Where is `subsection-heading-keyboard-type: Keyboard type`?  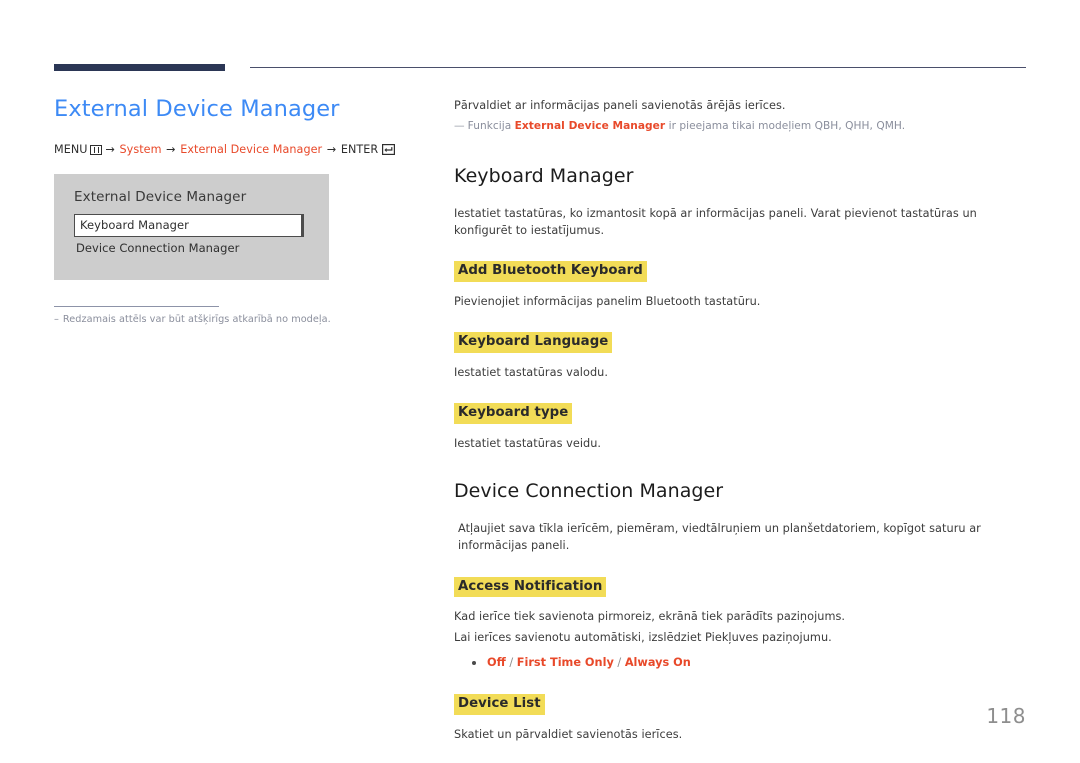 subsection-heading-keyboard-type: Keyboard type is located at coordinates (513, 414).